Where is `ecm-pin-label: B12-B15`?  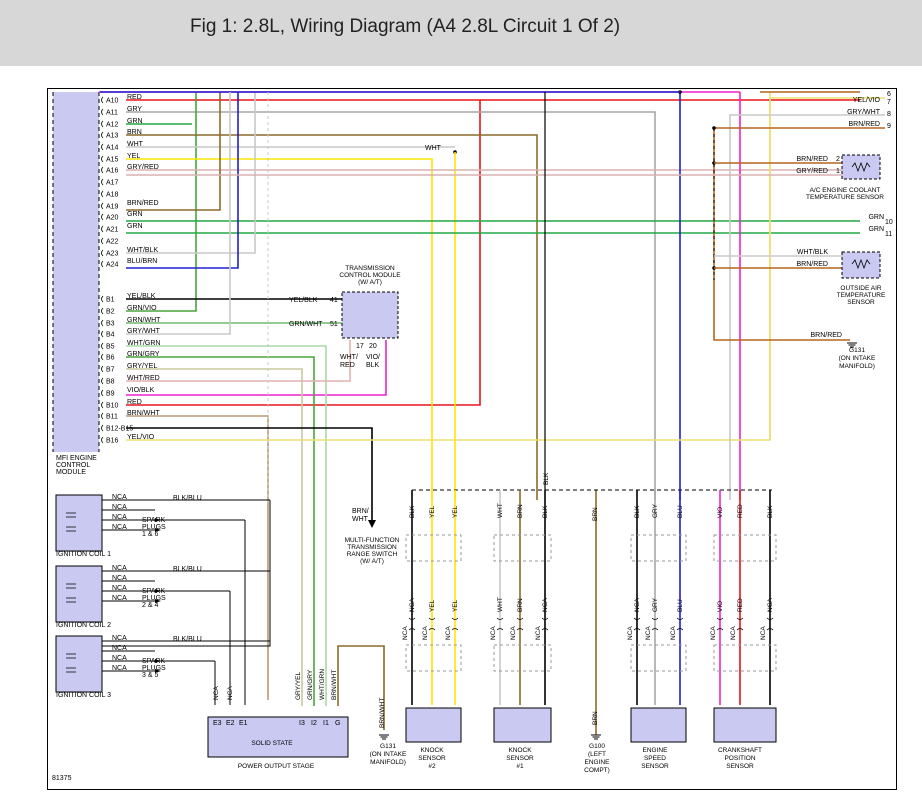
ecm-pin-label: B12-B15 is located at coordinates (119, 429).